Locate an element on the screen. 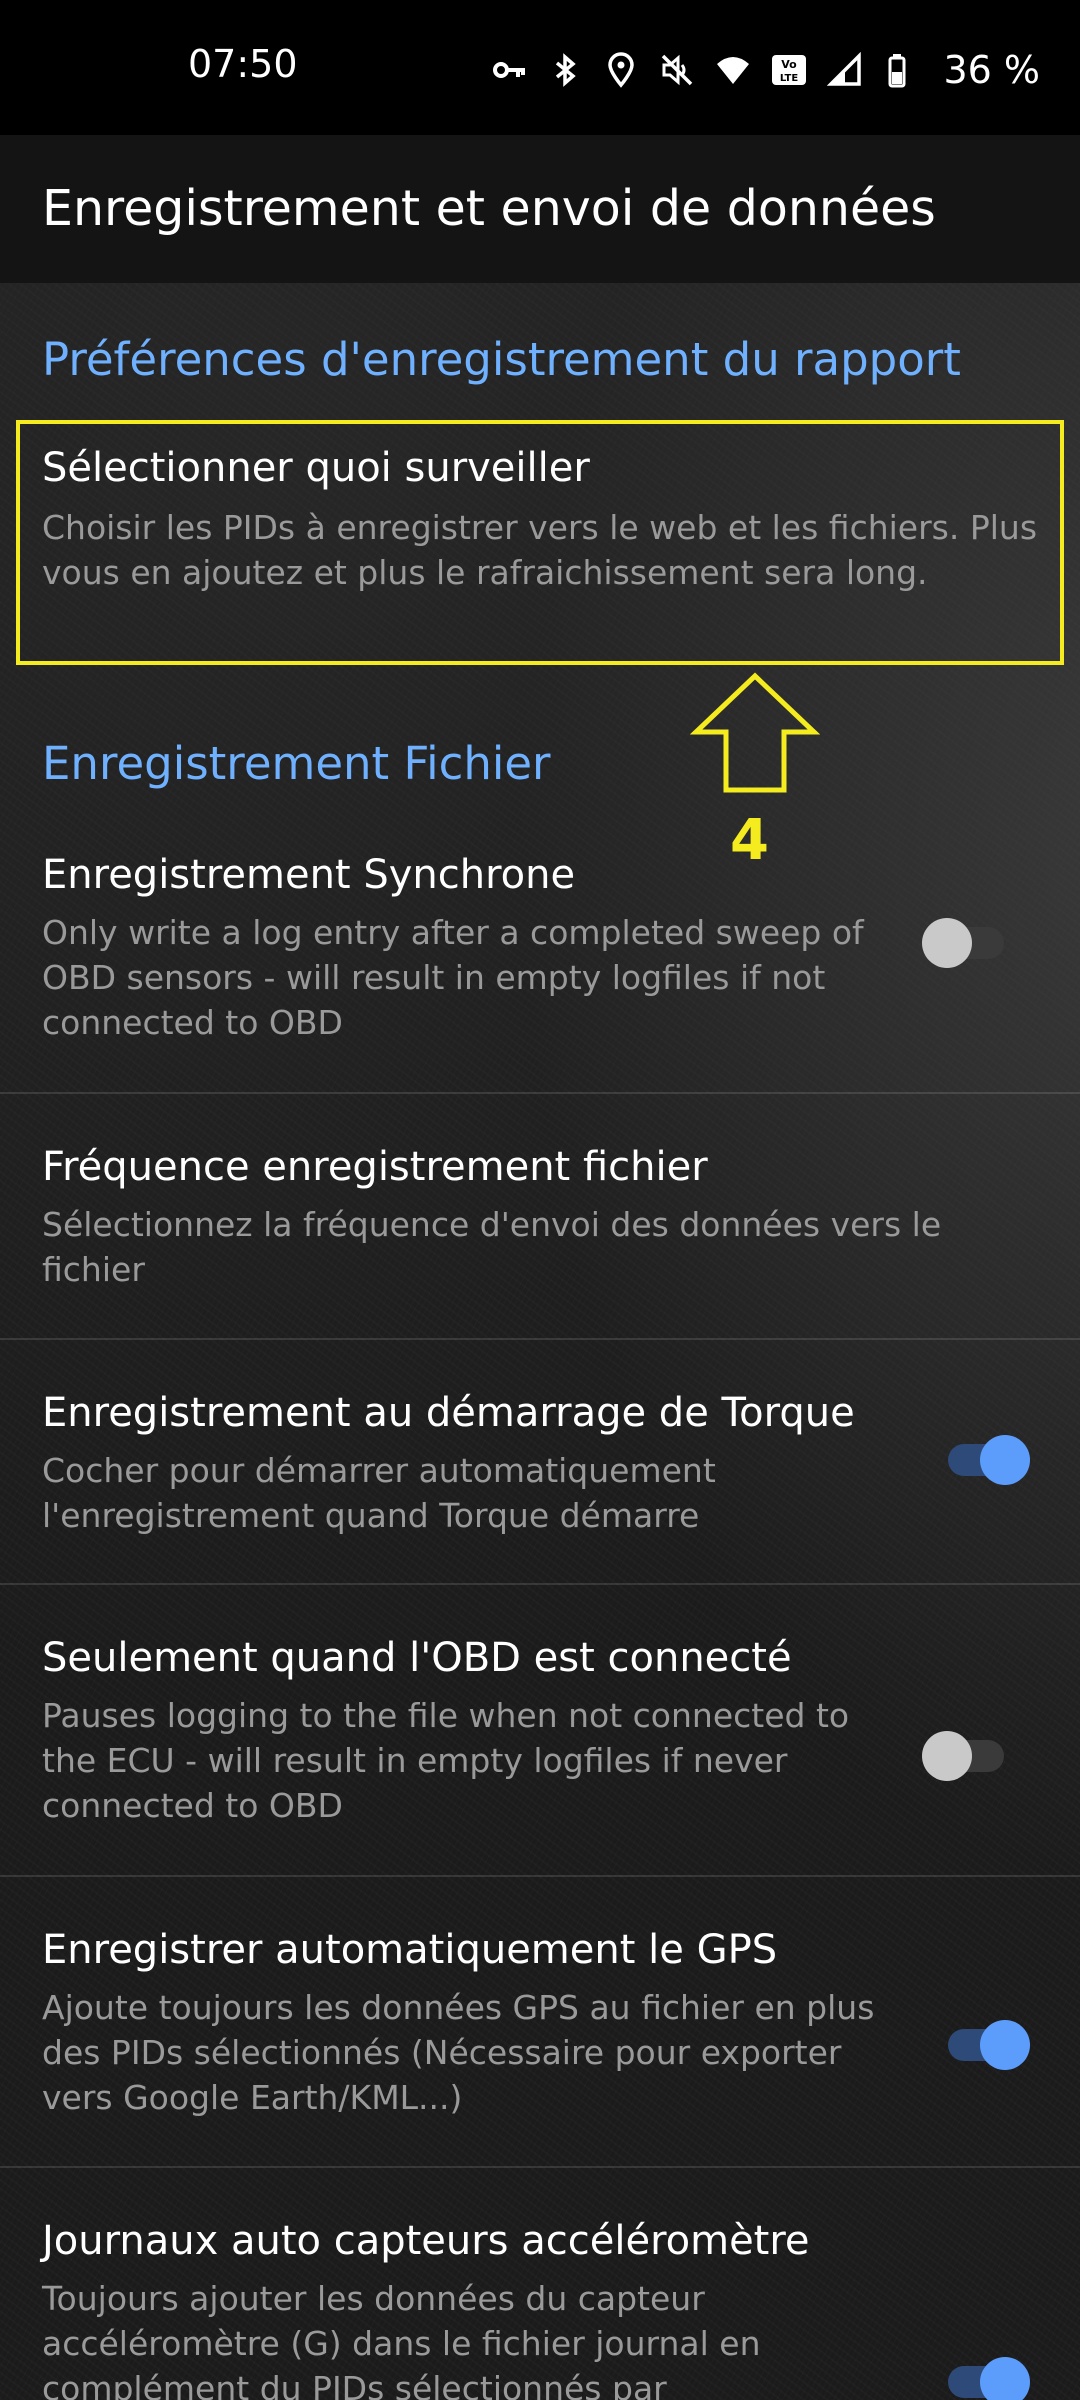 Image resolution: width=1080 pixels, height=2400 pixels. svg-text: Vo is located at coordinates (790, 64).